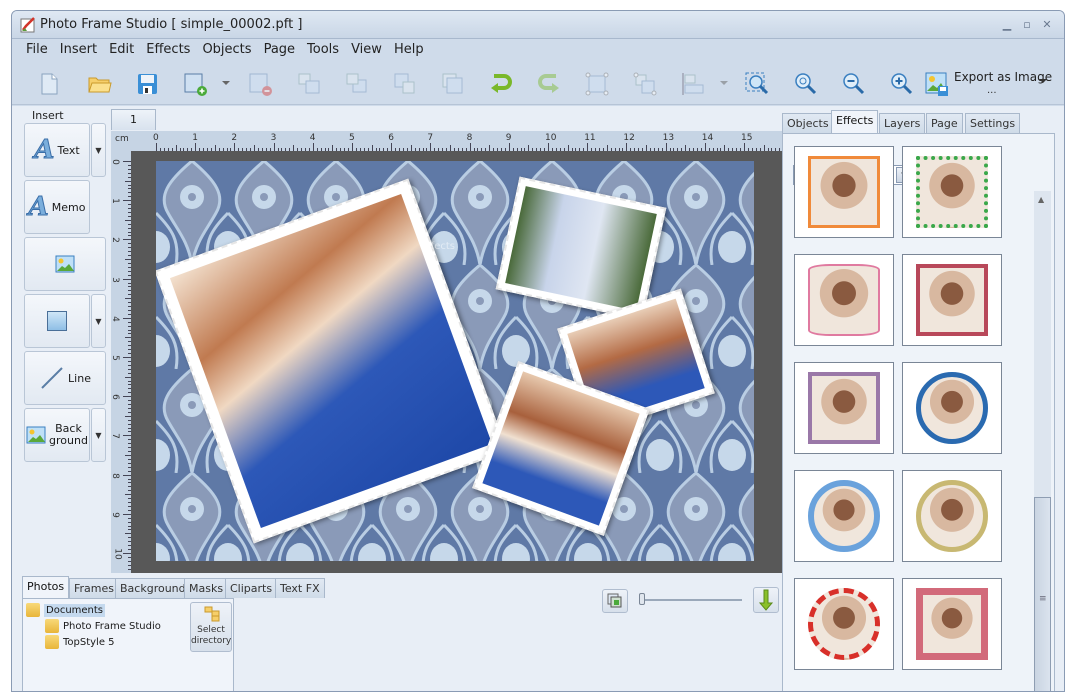 This screenshot has height=692, width=1075. I want to click on ruler-tick-label: 1, so click(114, 201).